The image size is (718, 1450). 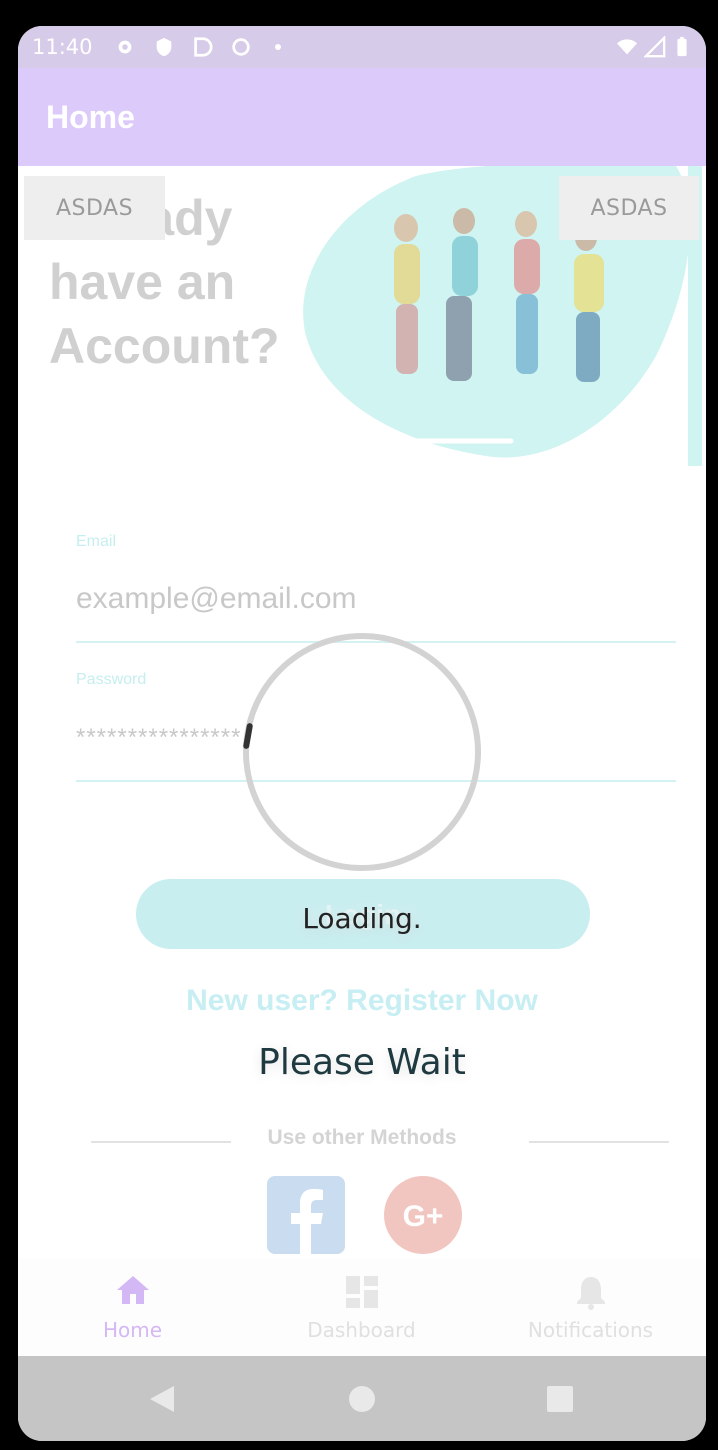 What do you see at coordinates (599, 1142) in the screenshot?
I see `divider-right` at bounding box center [599, 1142].